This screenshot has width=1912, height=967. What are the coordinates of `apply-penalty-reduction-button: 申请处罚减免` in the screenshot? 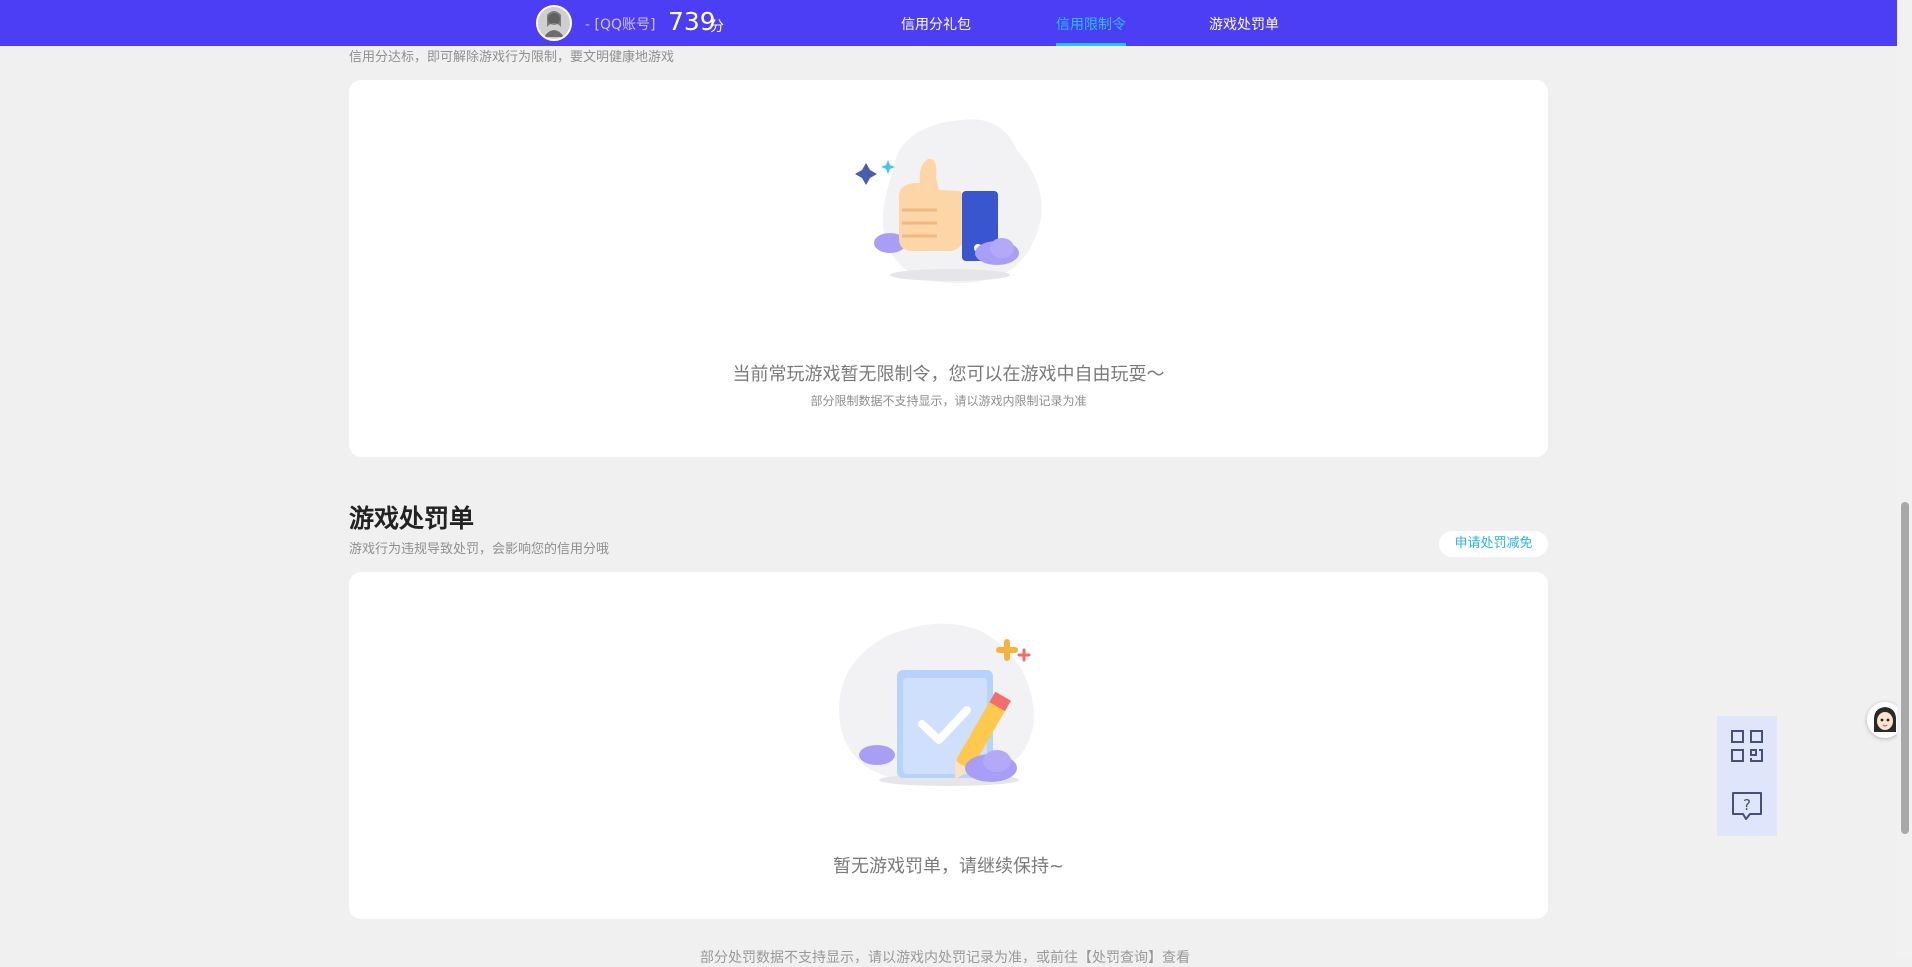 It's located at (1493, 544).